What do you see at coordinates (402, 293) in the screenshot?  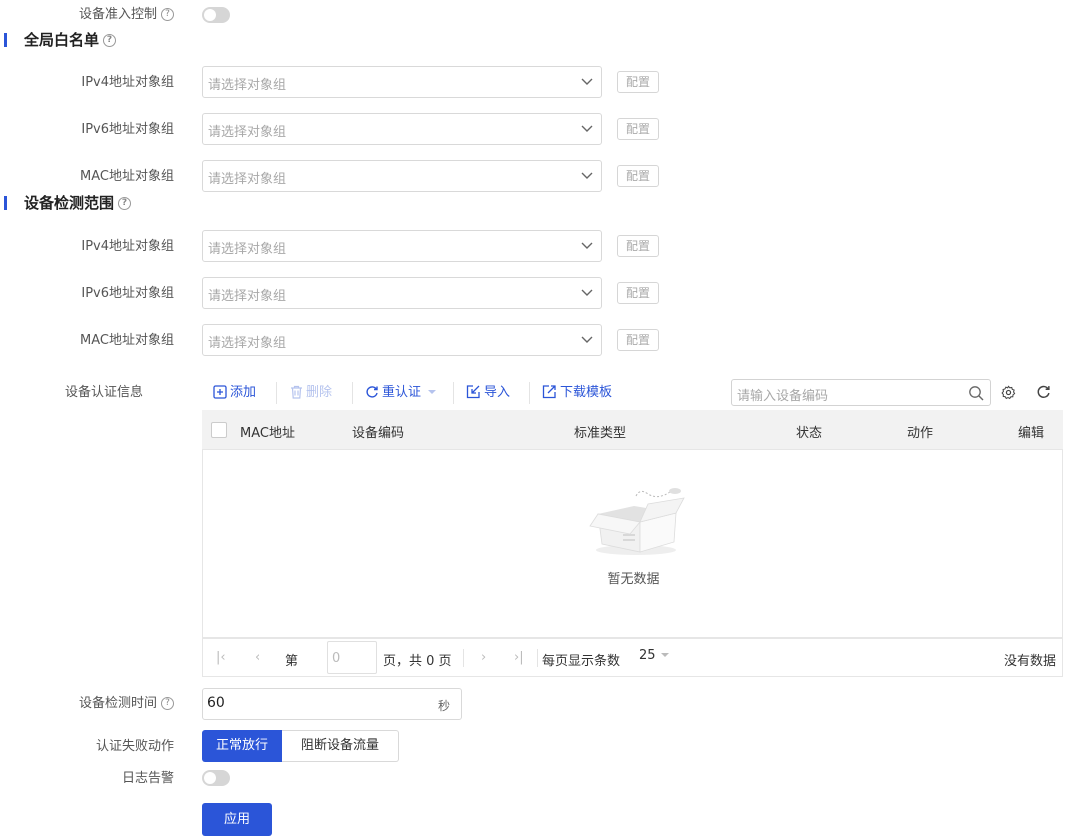 I see `range-ipv6-select: 请选择对象组` at bounding box center [402, 293].